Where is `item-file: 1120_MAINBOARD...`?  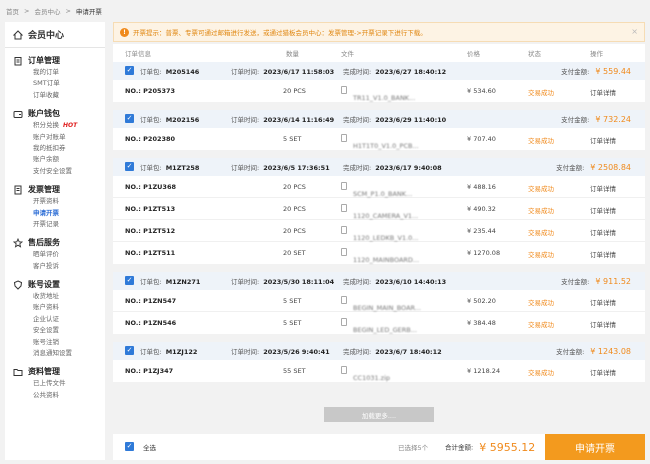 item-file: 1120_MAINBOARD... is located at coordinates (380, 256).